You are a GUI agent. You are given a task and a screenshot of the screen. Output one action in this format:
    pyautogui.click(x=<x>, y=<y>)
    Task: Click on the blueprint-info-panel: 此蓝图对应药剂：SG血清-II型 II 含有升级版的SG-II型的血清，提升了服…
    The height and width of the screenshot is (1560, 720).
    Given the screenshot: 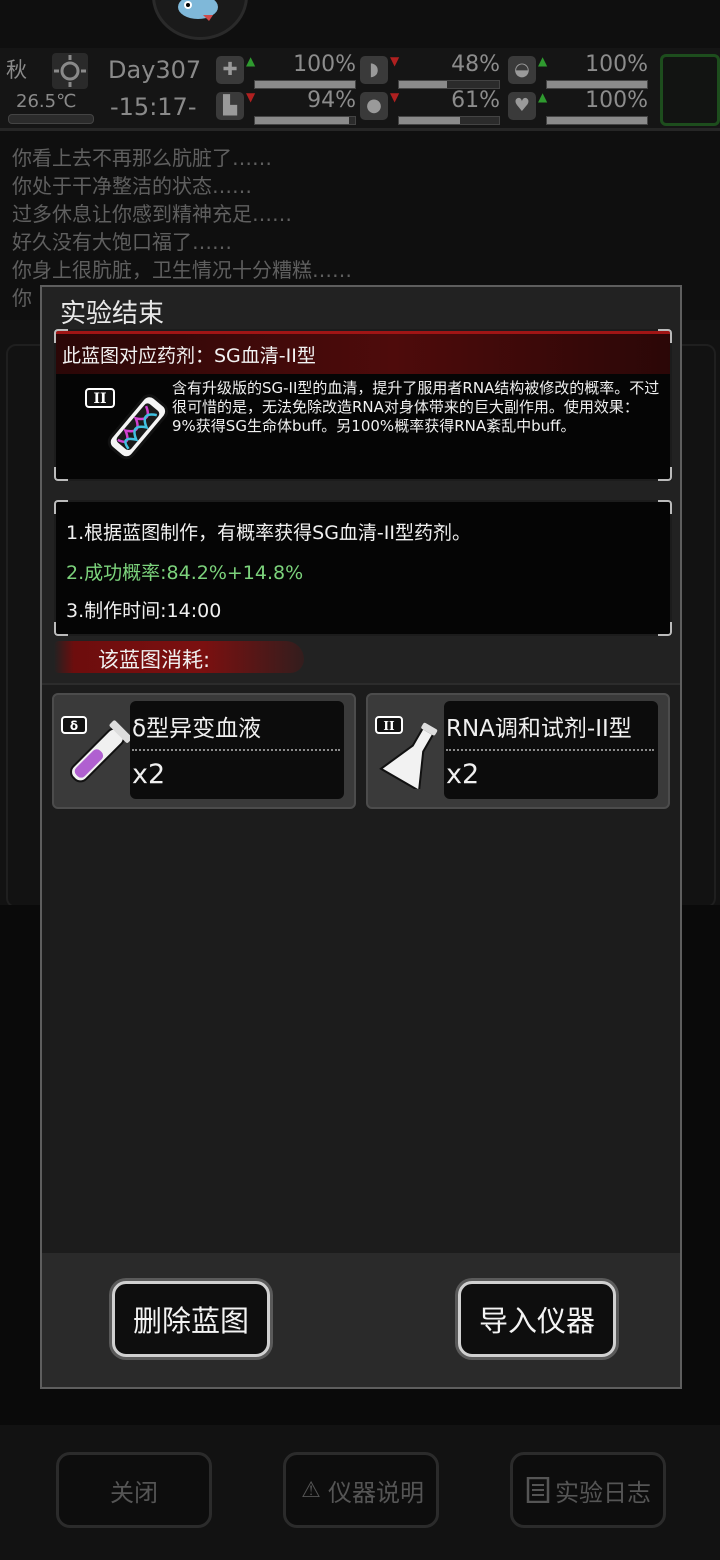 What is the action you would take?
    pyautogui.click(x=363, y=405)
    